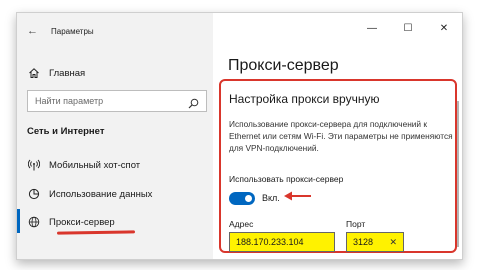 This screenshot has height=270, width=480. I want to click on nav-home: Главная, so click(56, 73).